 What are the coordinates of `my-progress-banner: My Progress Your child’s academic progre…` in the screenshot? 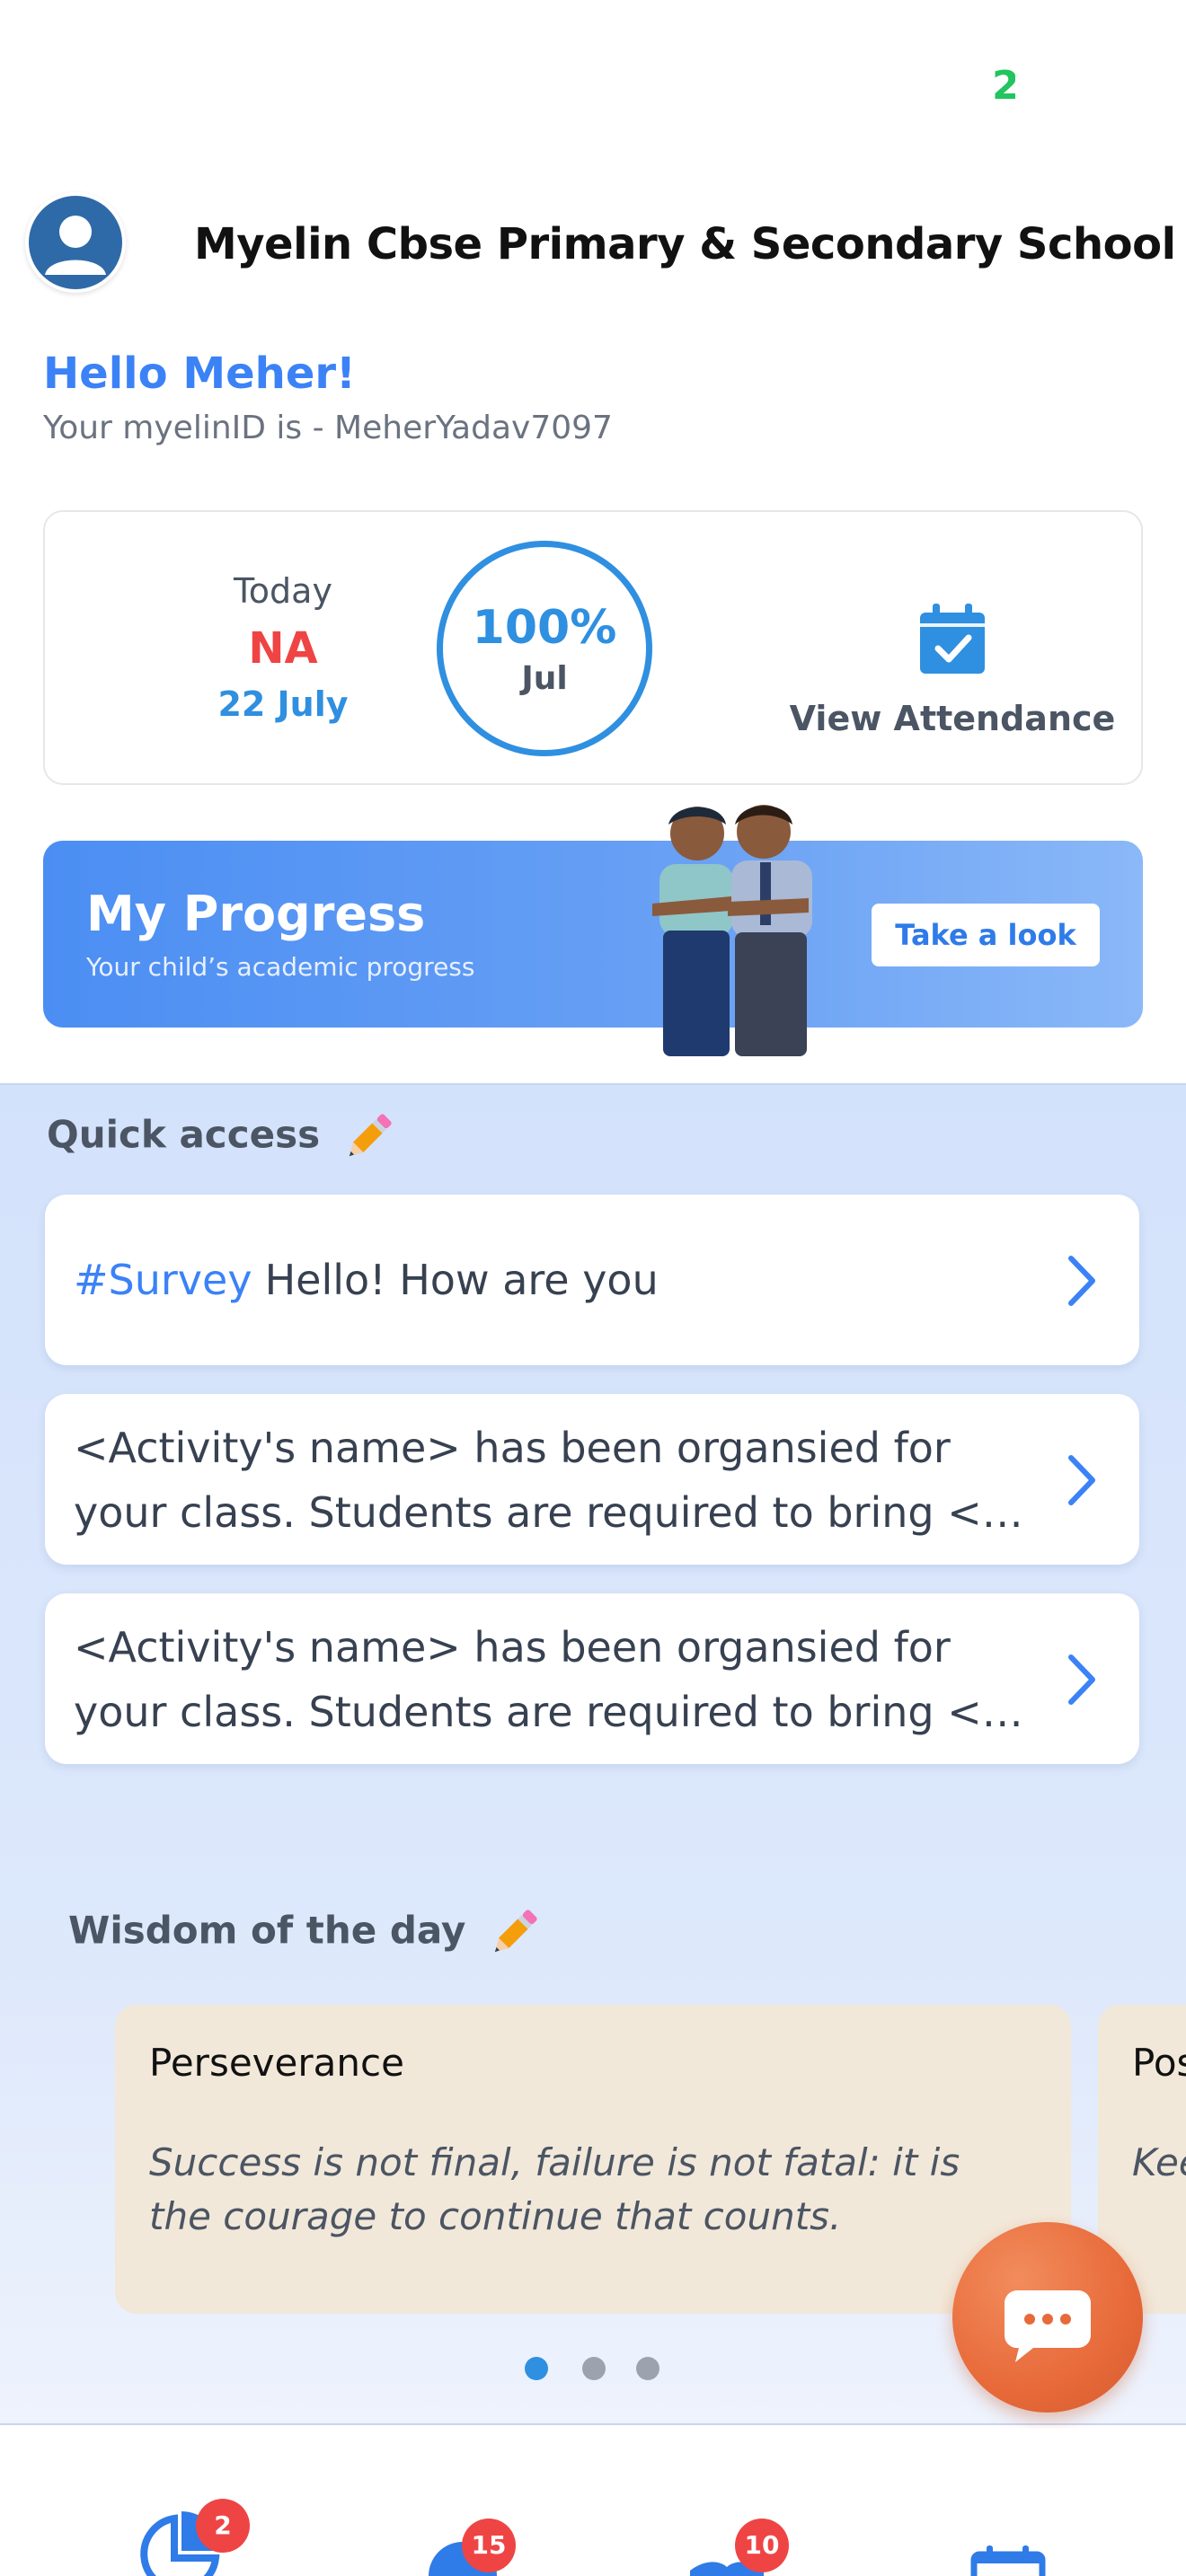 It's located at (593, 931).